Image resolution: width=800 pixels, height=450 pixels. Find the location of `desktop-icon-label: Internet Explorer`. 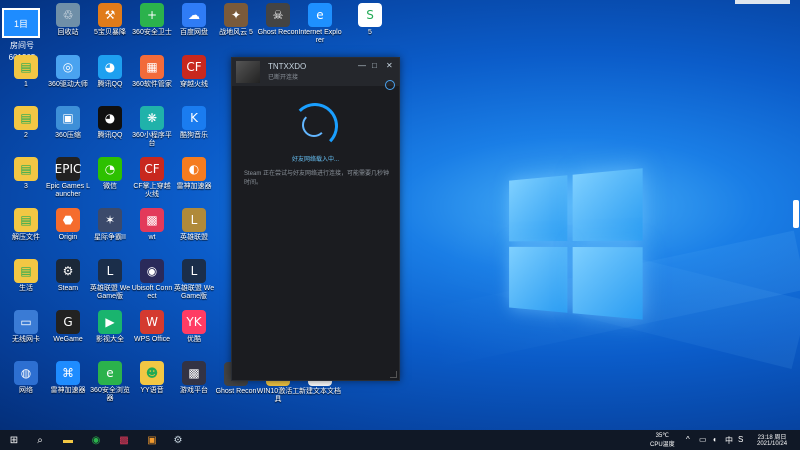

desktop-icon-label: Internet Explorer is located at coordinates (320, 37).